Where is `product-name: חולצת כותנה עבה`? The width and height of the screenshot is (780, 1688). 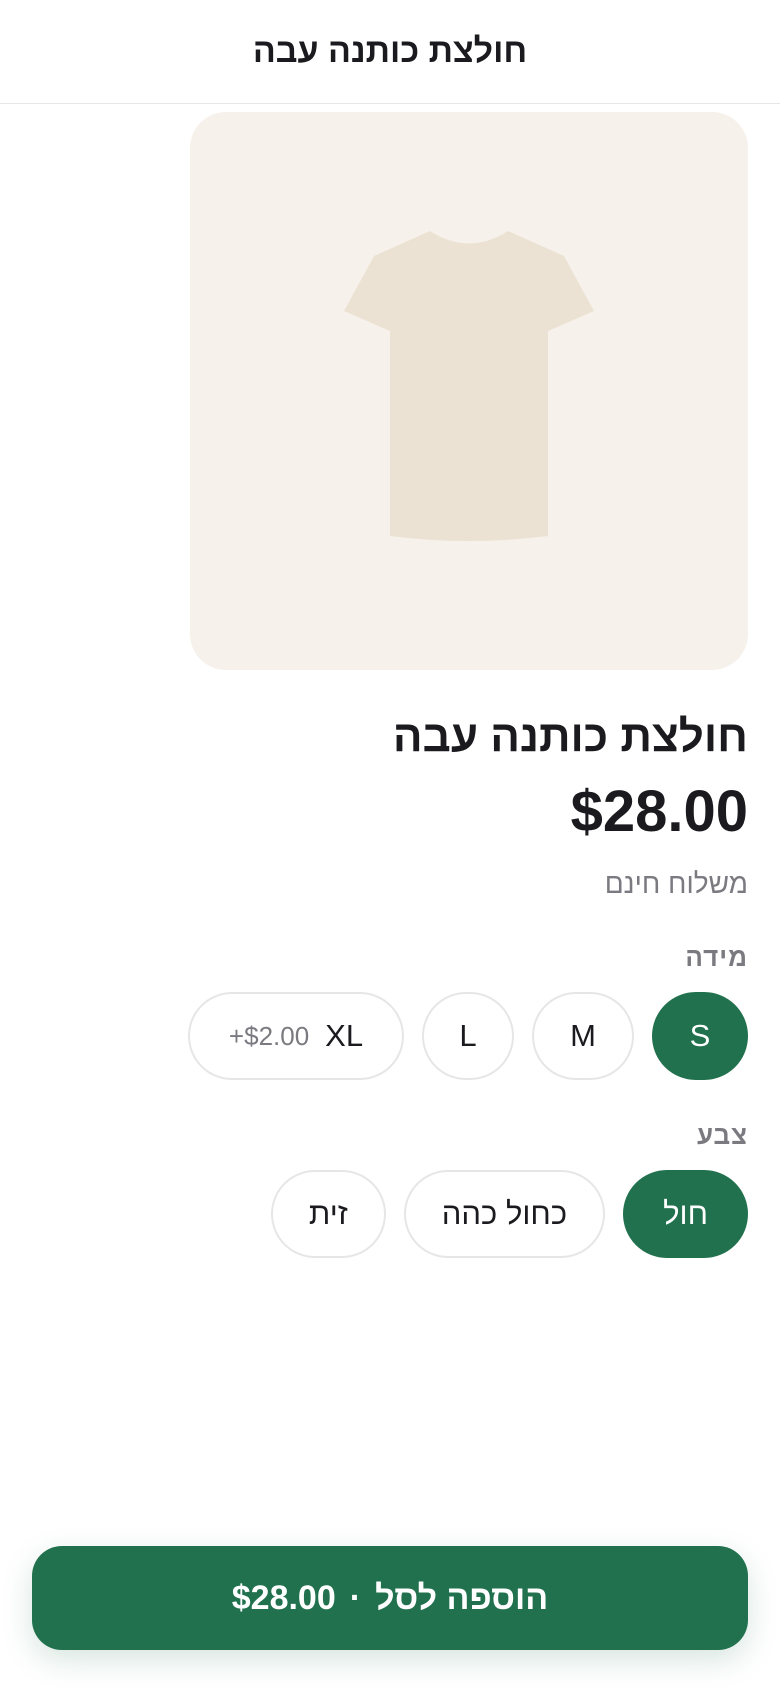 product-name: חולצת כותנה עבה is located at coordinates (570, 736).